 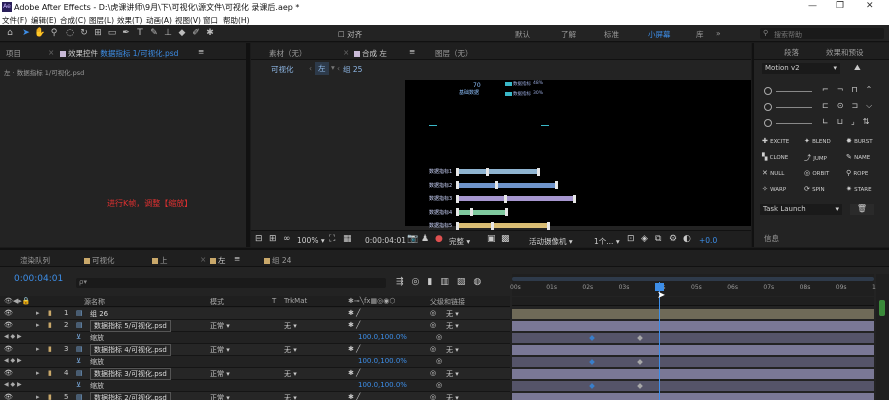 I want to click on scrollbar-thumb, so click(x=882, y=308).